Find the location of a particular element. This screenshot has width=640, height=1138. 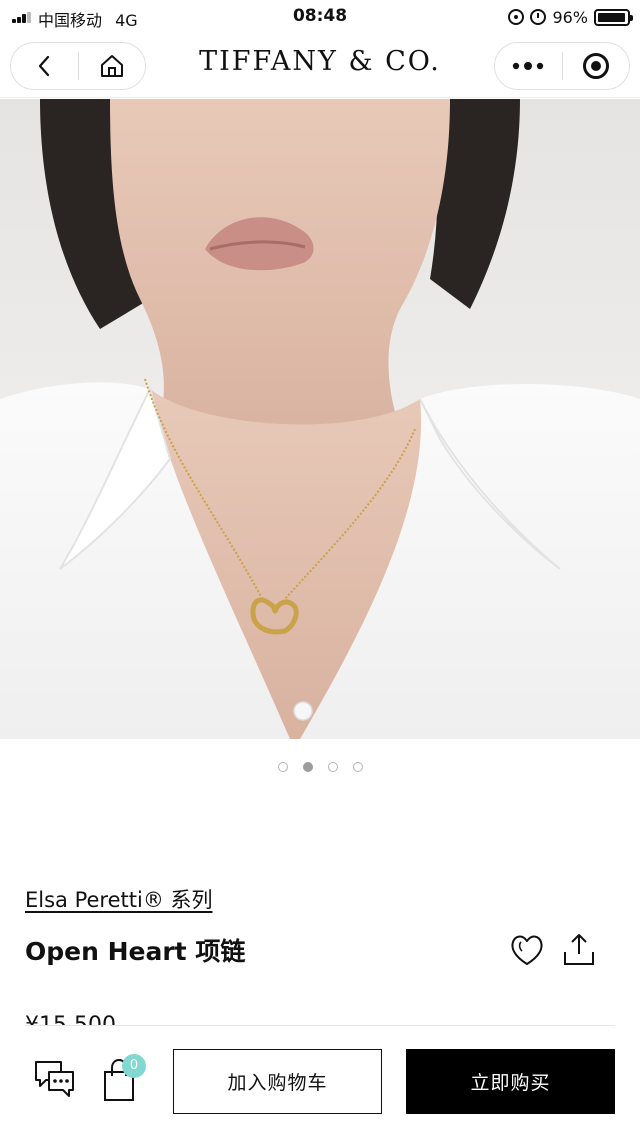

more-dots-icon is located at coordinates (528, 66).